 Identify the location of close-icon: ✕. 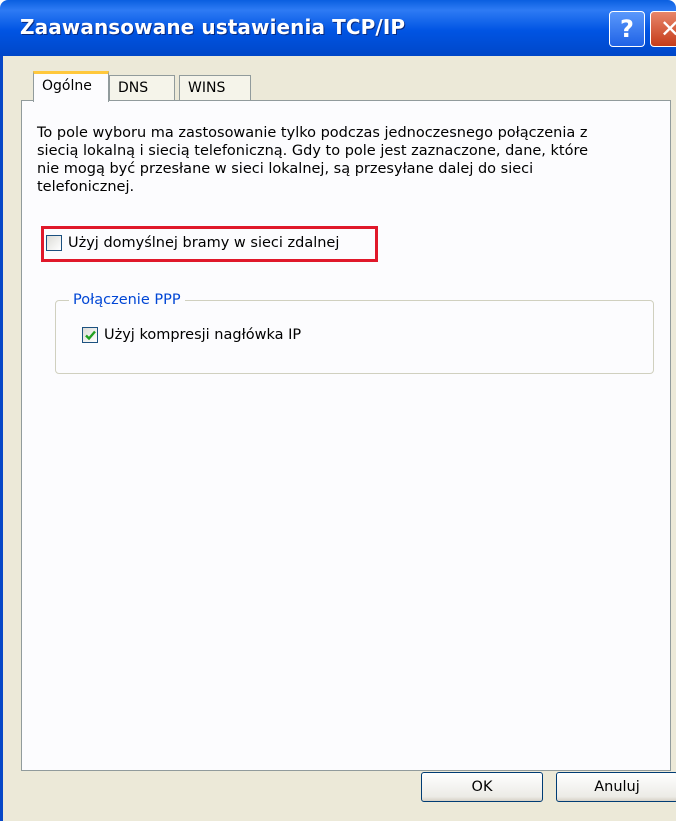
(667, 29).